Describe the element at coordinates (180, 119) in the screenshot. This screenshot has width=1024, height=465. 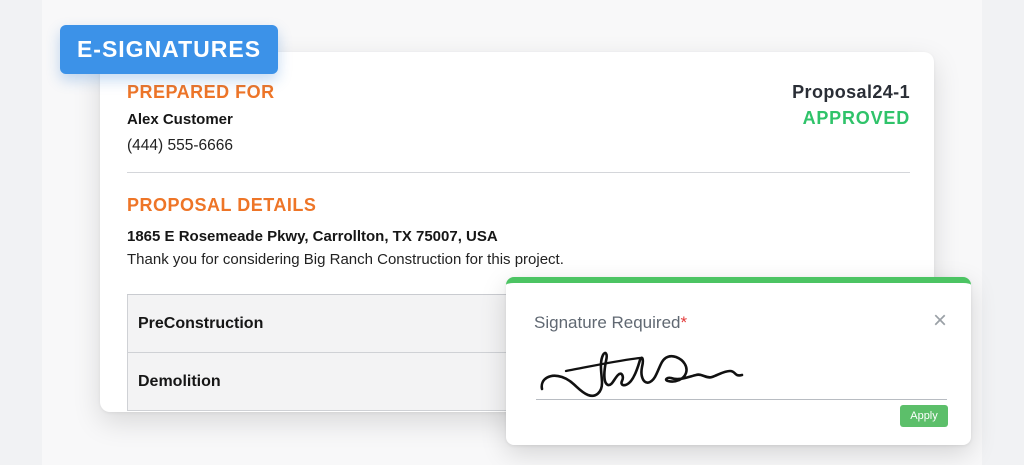
I see `customer-name: Alex Customer` at that location.